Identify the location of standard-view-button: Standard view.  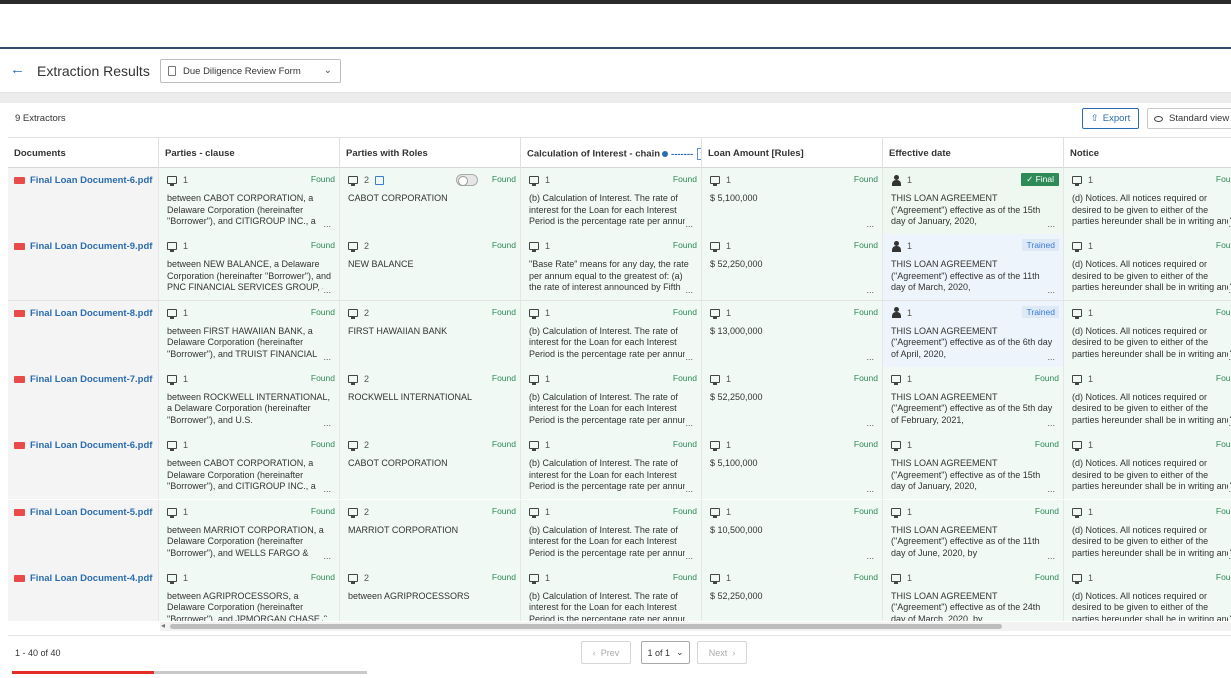
(1189, 118).